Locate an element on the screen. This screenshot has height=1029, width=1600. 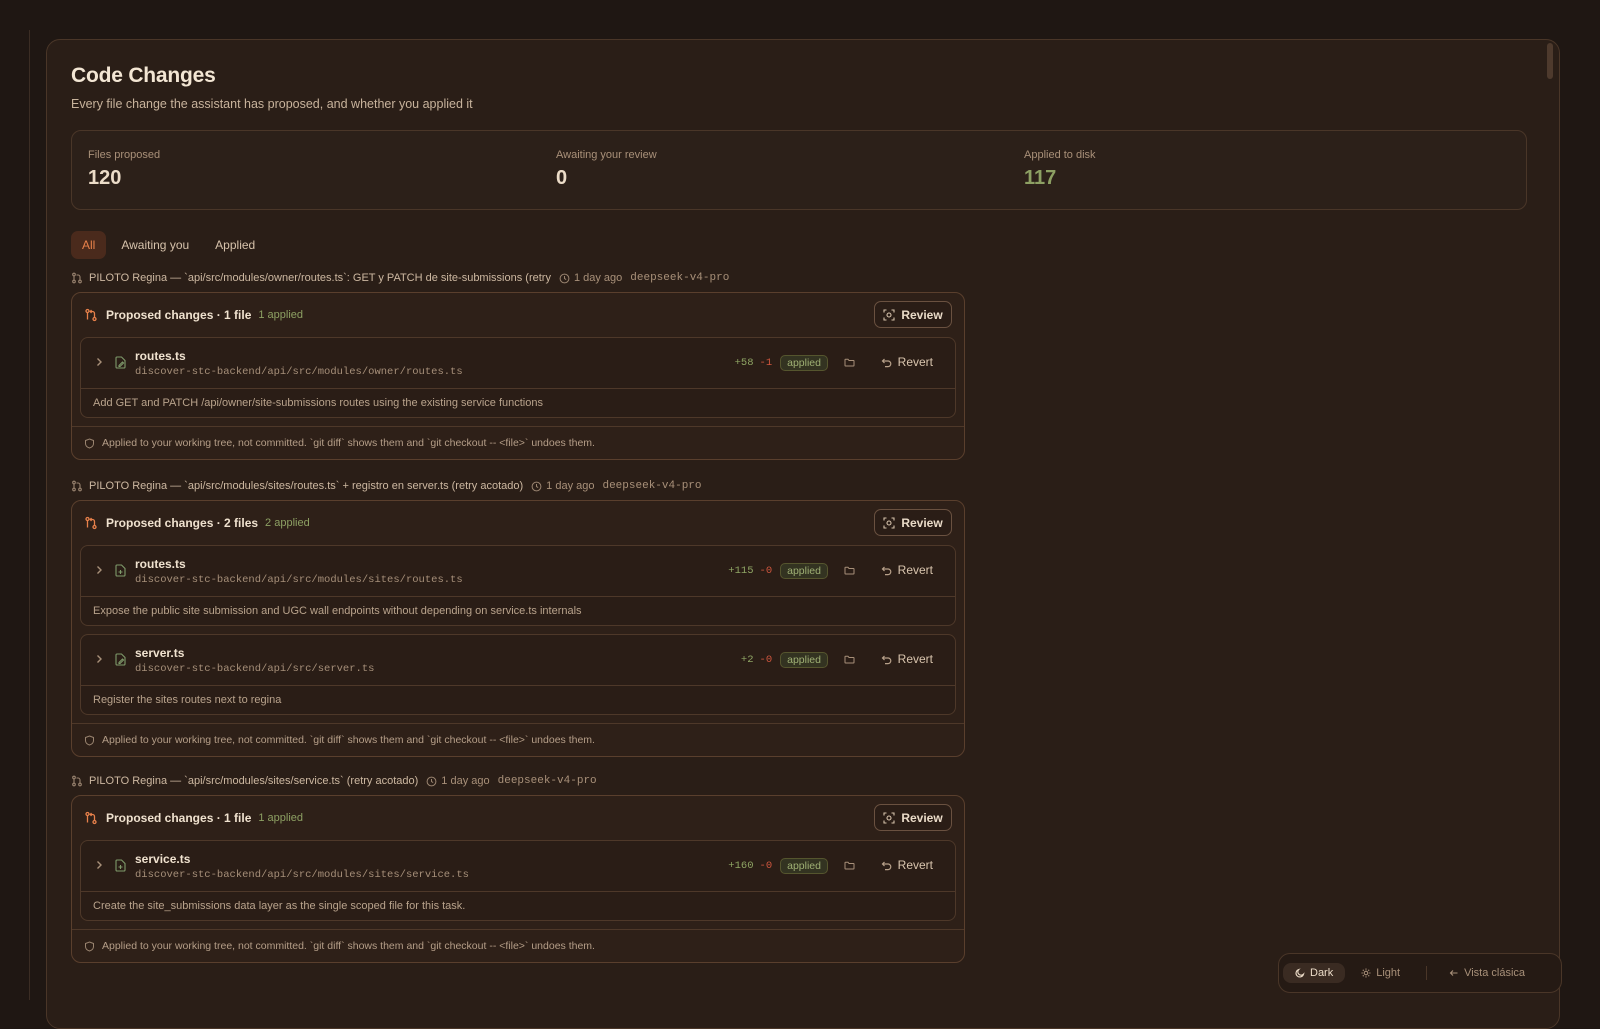
tab-awaiting-you: Awaiting you is located at coordinates (155, 245).